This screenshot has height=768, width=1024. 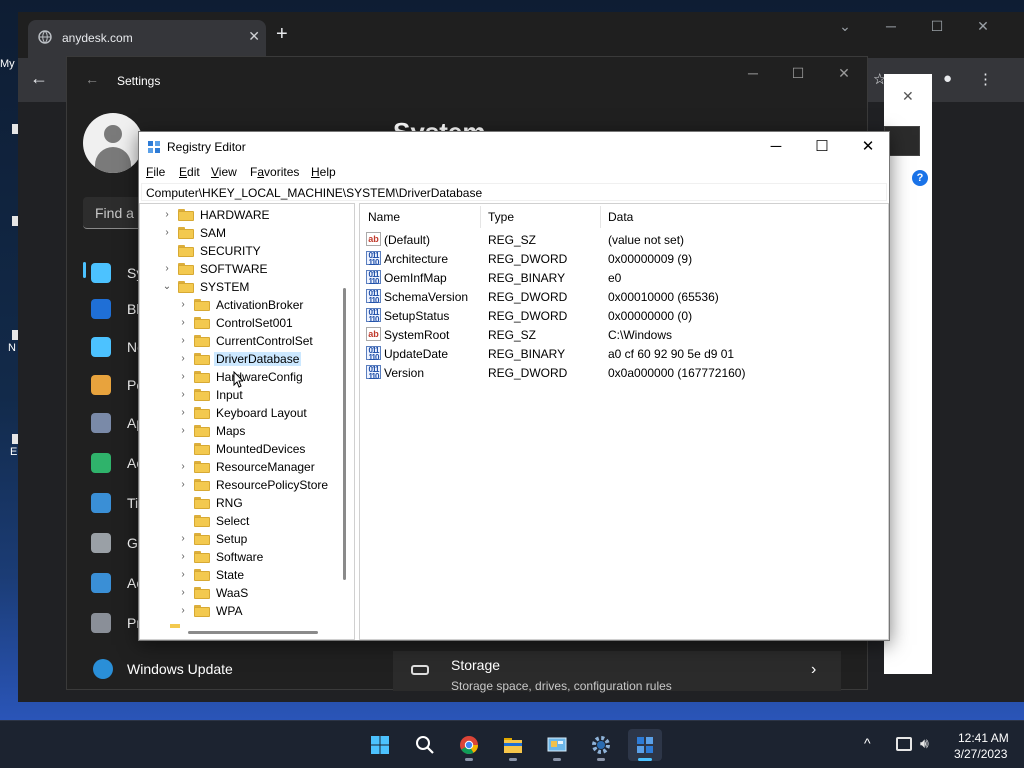 What do you see at coordinates (224, 172) in the screenshot?
I see `menu-view: View` at bounding box center [224, 172].